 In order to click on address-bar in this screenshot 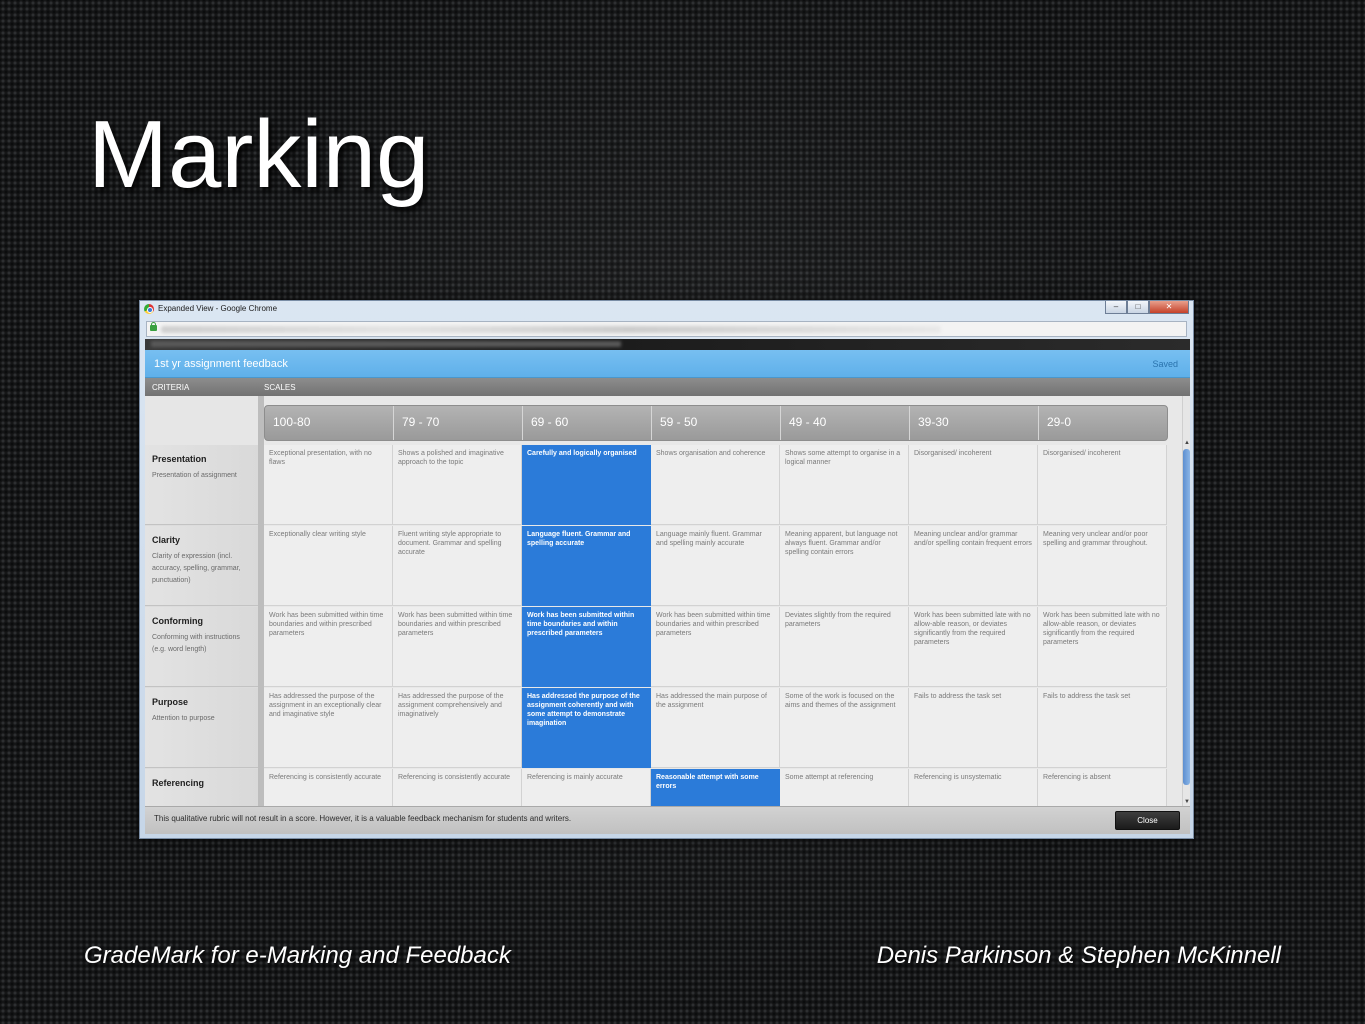, I will do `click(666, 329)`.